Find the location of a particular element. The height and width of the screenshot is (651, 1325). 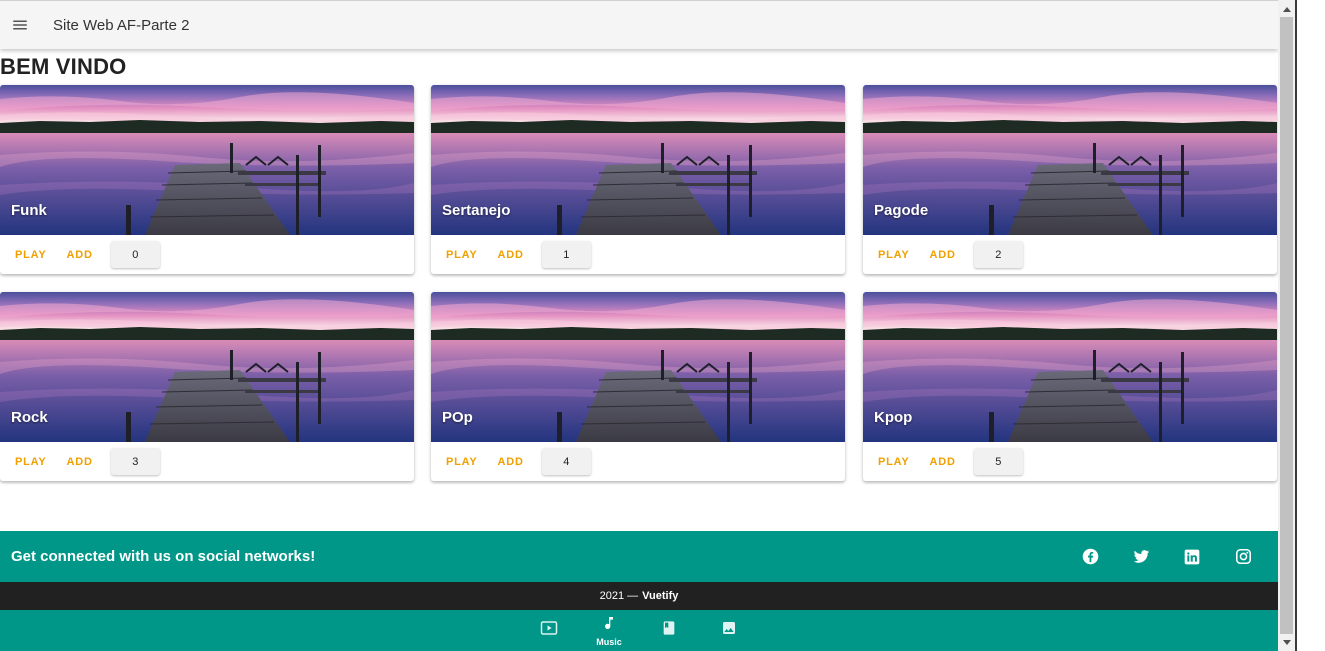

vertical-scrollbar is located at coordinates (1286, 325).